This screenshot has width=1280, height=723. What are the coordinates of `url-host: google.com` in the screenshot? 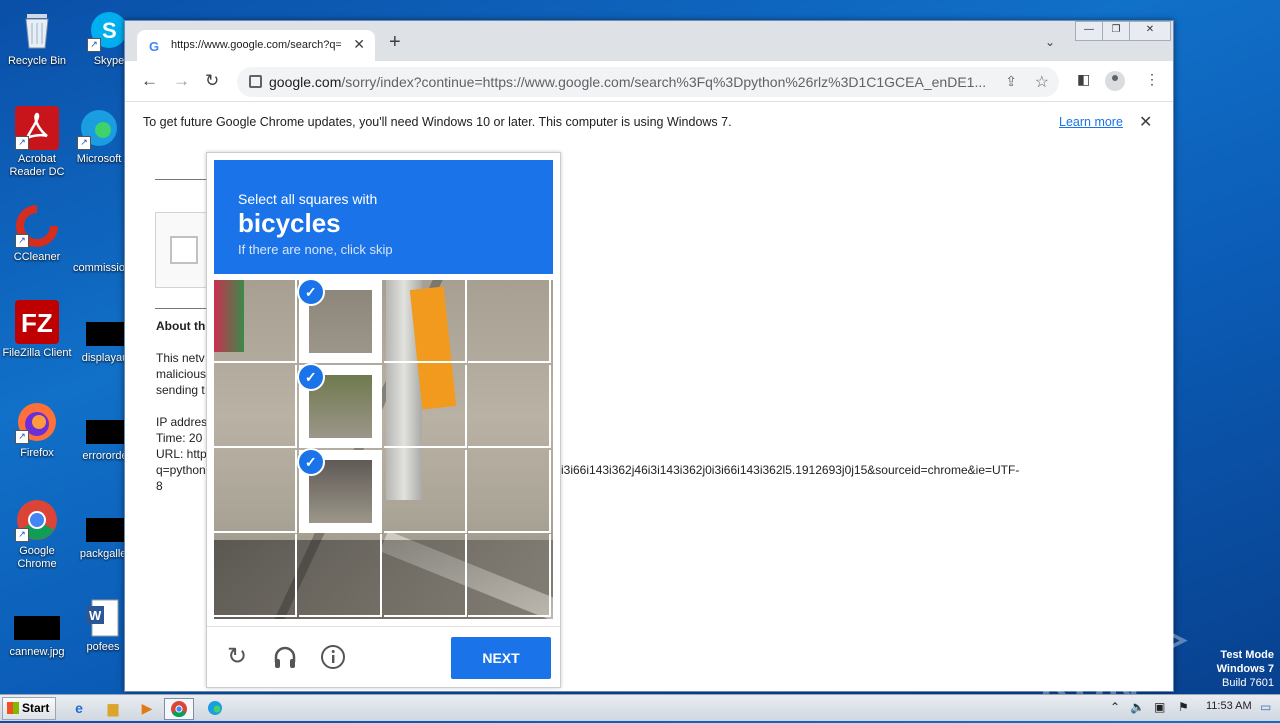 It's located at (305, 82).